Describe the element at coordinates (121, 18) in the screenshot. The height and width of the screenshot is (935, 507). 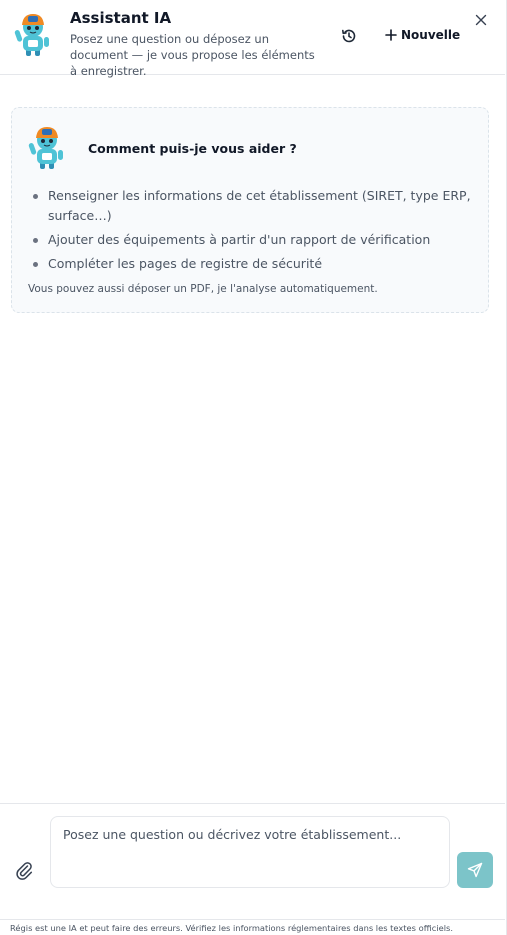
I see `panel-title: Assistant IA` at that location.